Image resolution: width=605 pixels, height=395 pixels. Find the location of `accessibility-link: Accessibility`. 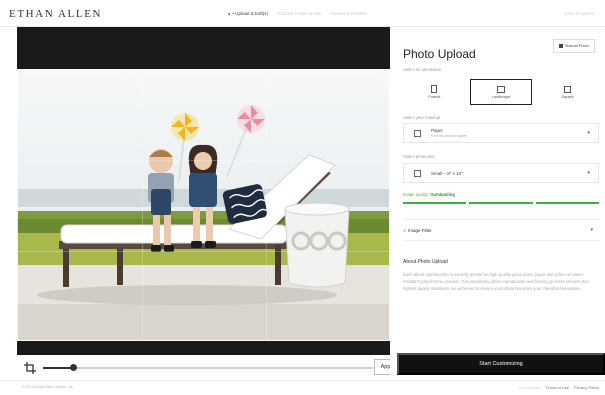

accessibility-link: Accessibility is located at coordinates (530, 387).